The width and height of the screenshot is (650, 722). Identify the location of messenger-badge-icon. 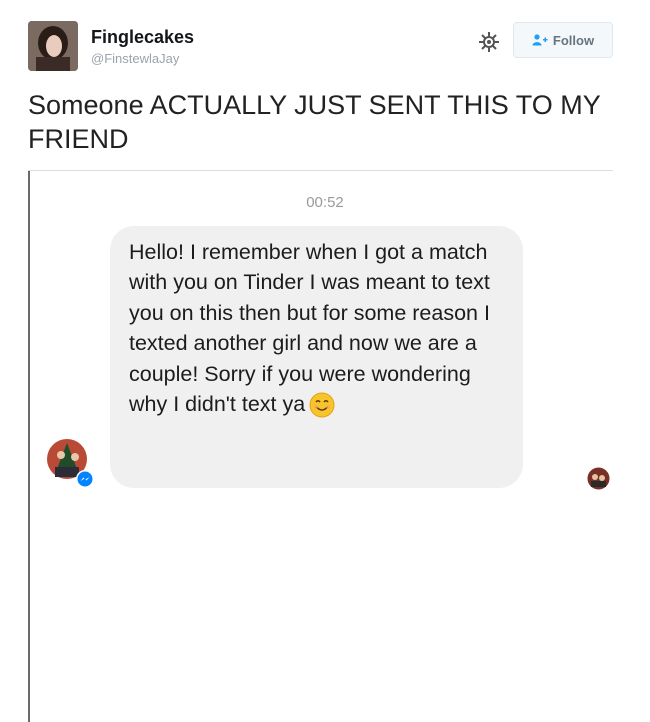
(85, 479).